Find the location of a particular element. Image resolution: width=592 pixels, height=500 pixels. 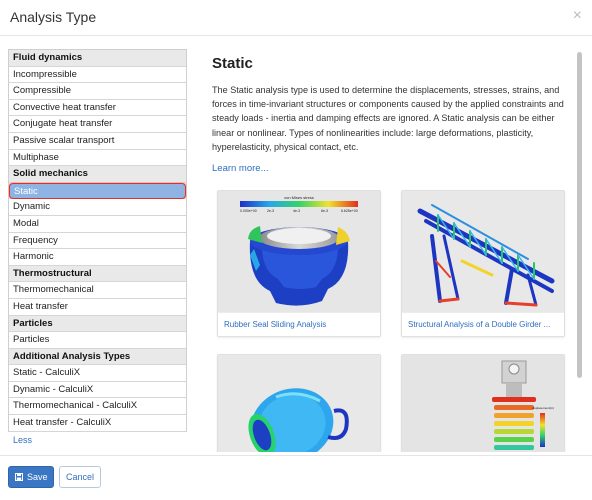

list-item-dynamic-calculix: Dynamic - CalculiX is located at coordinates (97, 390).